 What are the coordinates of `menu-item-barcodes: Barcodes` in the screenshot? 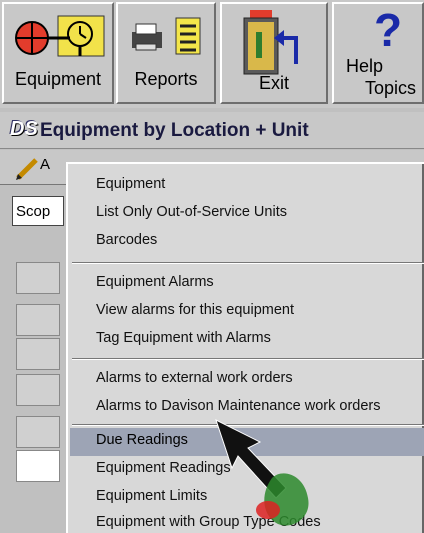 It's located at (126, 240).